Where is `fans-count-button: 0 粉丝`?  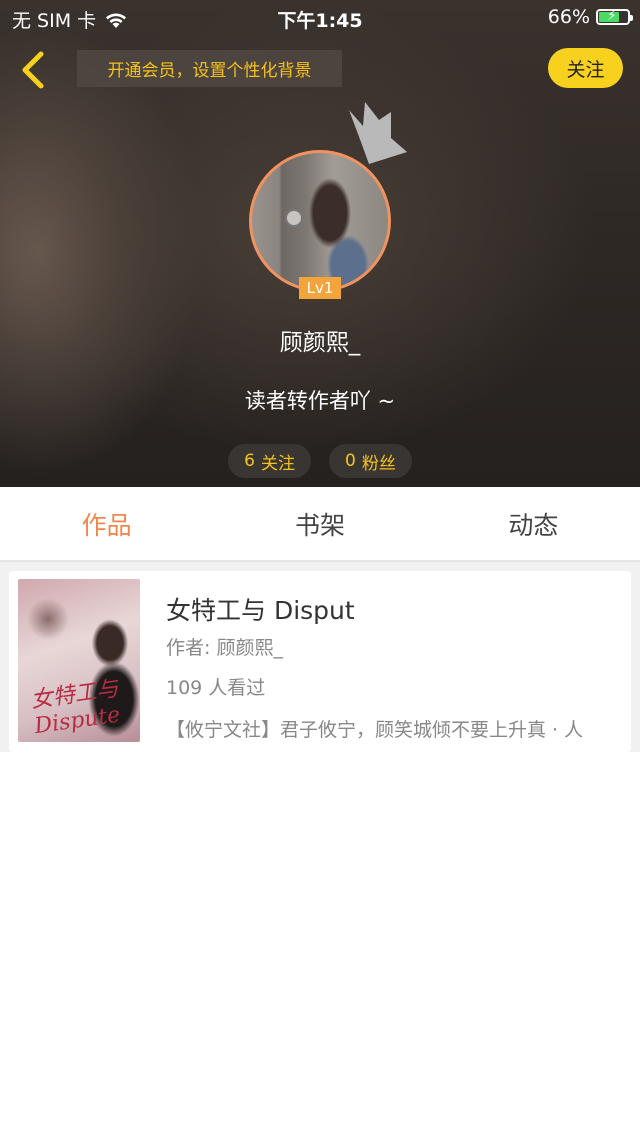 fans-count-button: 0 粉丝 is located at coordinates (370, 461).